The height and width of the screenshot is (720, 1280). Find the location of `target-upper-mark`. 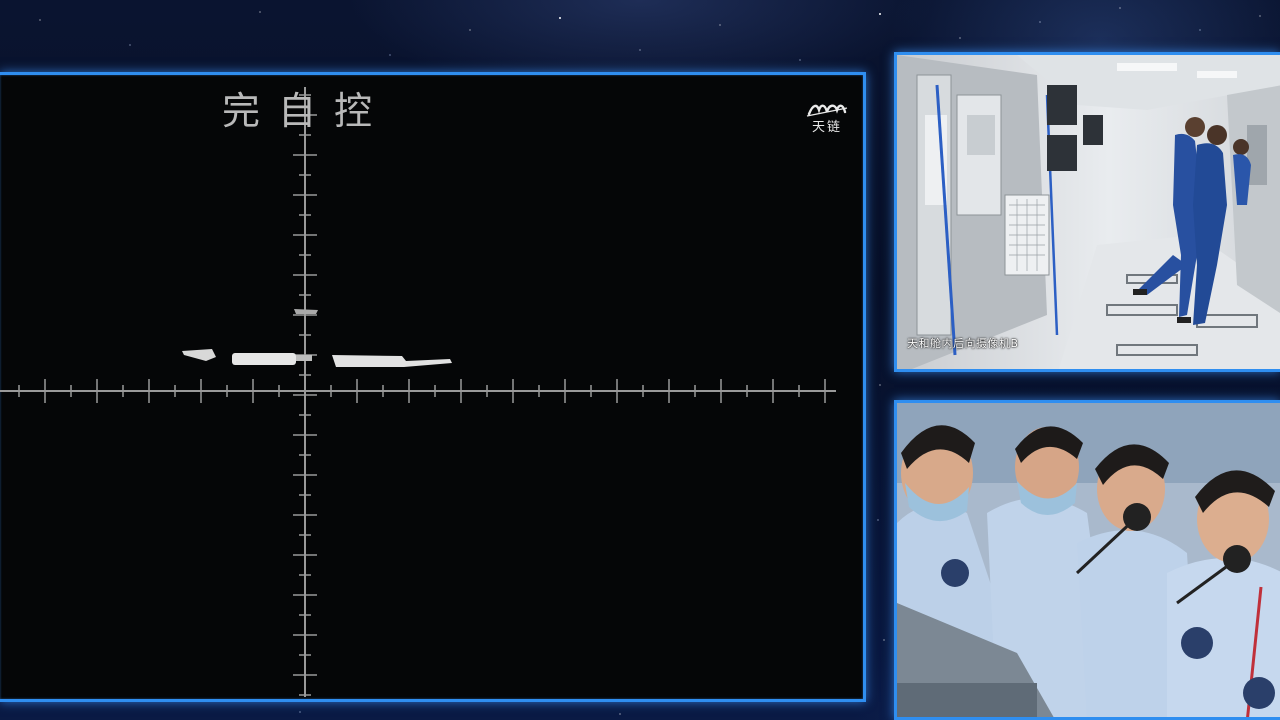

target-upper-mark is located at coordinates (306, 311).